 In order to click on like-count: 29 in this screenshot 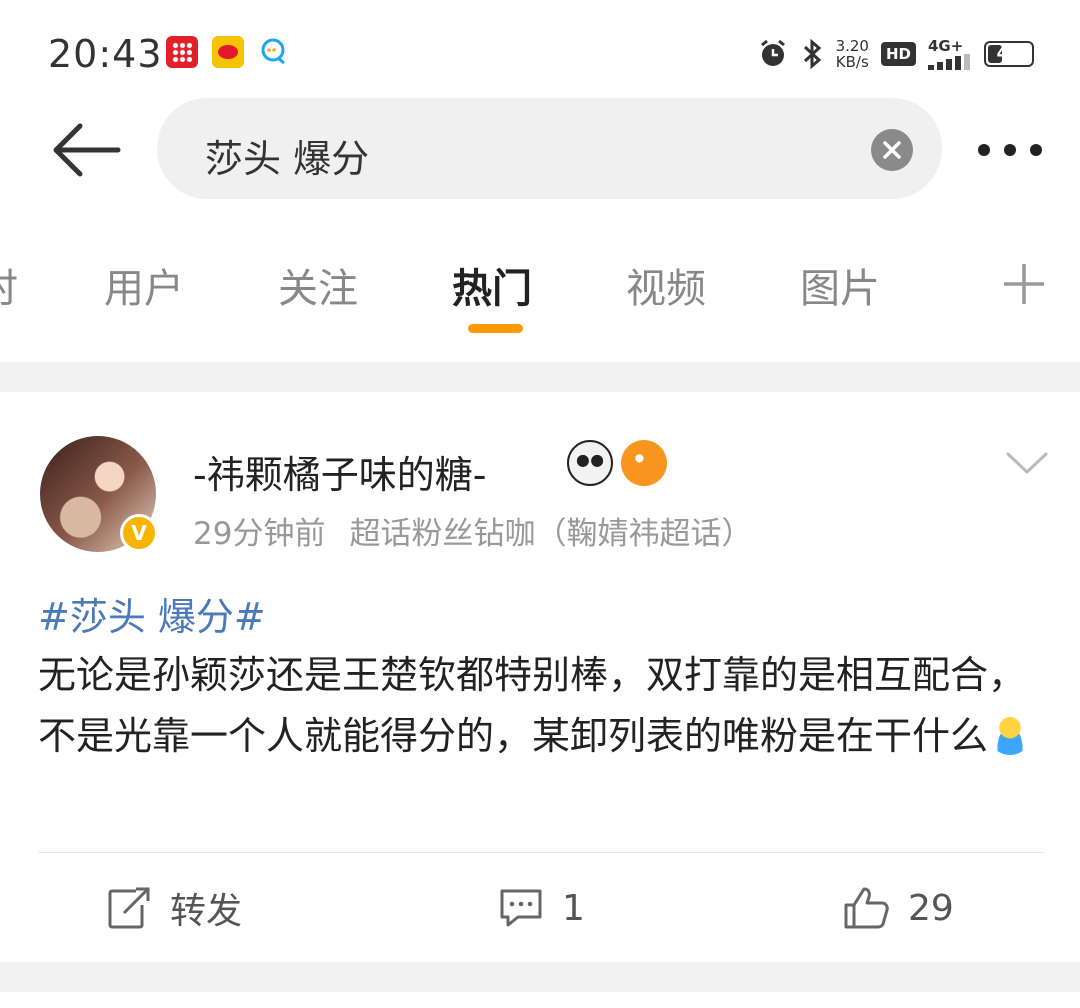, I will do `click(931, 908)`.